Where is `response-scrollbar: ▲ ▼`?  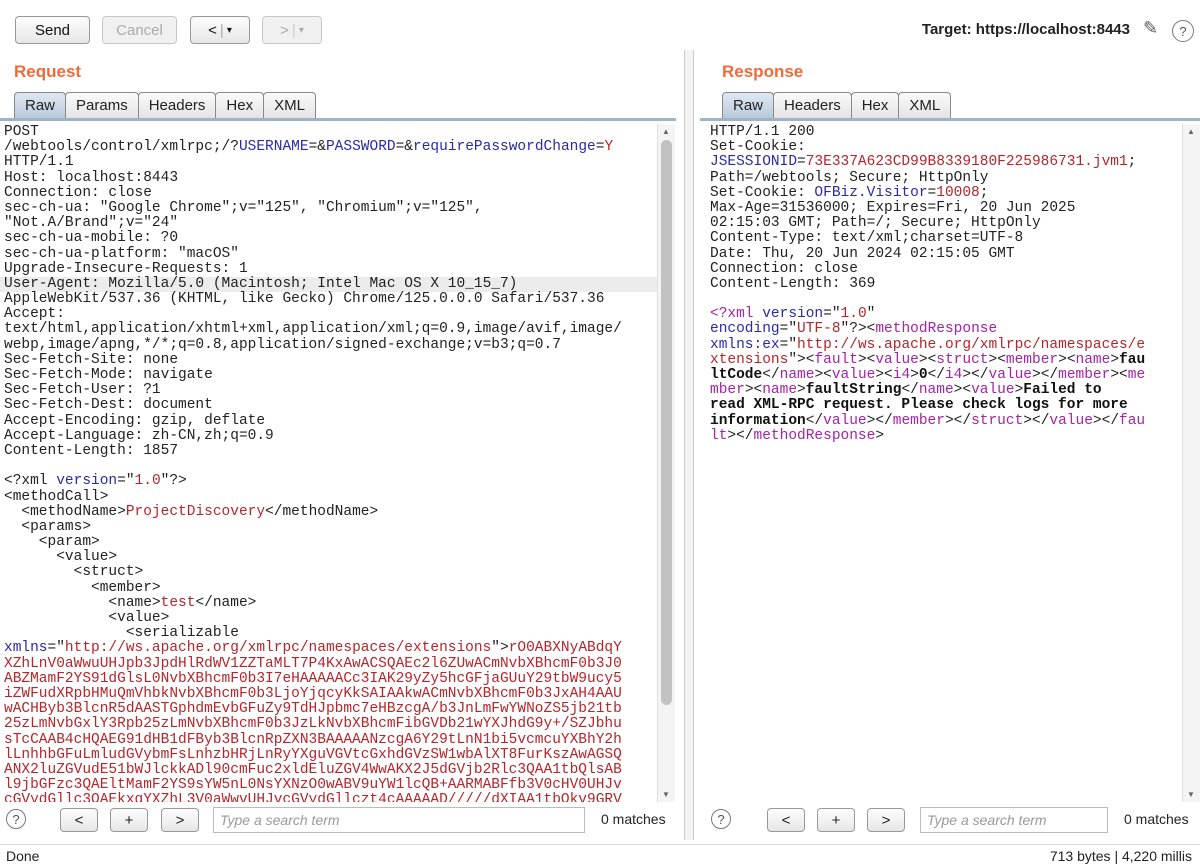
response-scrollbar: ▲ ▼ is located at coordinates (1191, 463).